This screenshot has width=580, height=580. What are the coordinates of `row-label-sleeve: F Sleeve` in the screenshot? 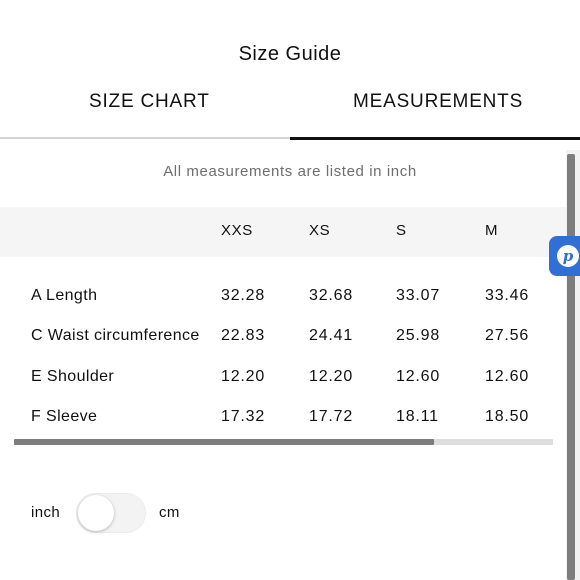 It's located at (64, 416).